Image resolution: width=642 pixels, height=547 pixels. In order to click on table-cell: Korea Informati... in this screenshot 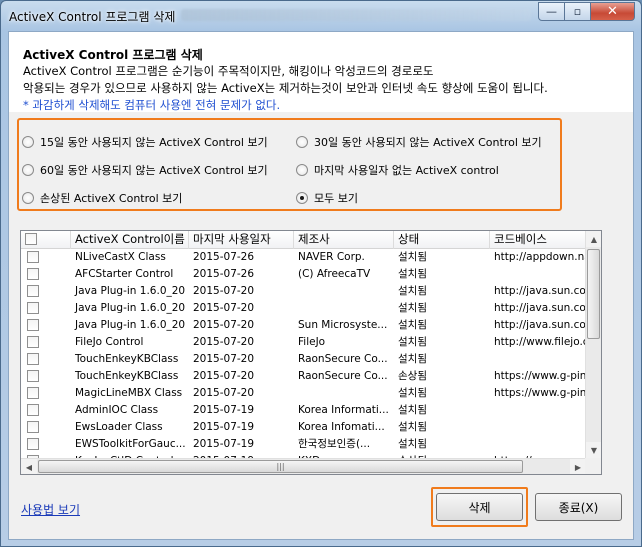, I will do `click(343, 410)`.